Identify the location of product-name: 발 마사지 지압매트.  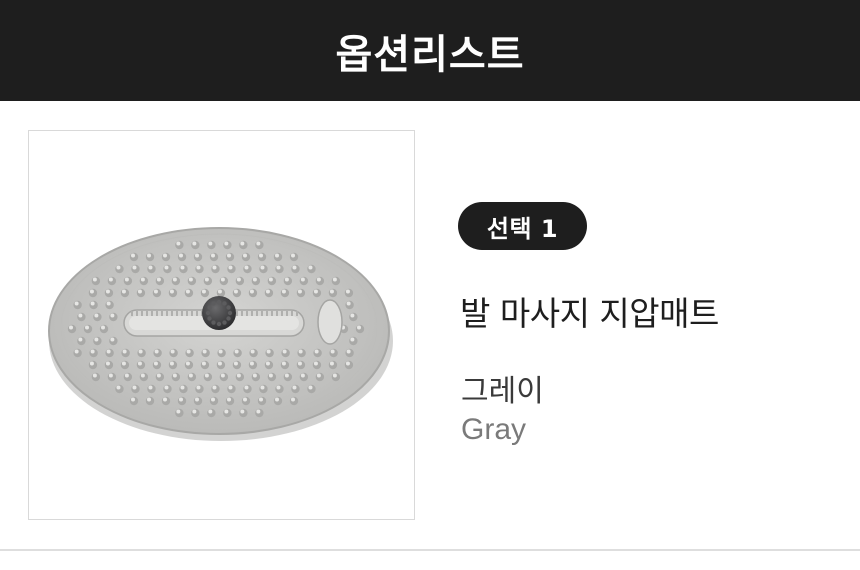
(589, 313).